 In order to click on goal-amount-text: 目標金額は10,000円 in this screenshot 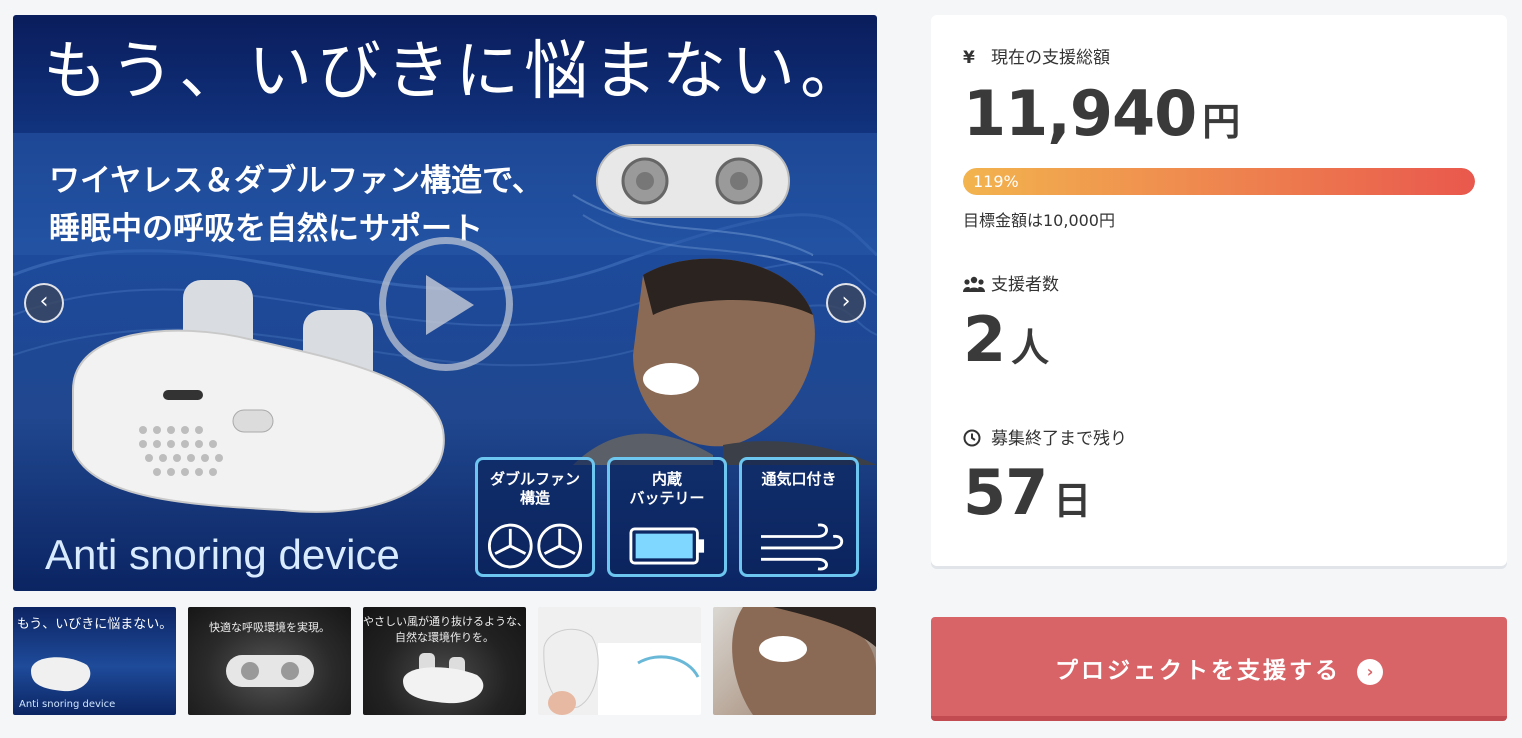, I will do `click(1039, 220)`.